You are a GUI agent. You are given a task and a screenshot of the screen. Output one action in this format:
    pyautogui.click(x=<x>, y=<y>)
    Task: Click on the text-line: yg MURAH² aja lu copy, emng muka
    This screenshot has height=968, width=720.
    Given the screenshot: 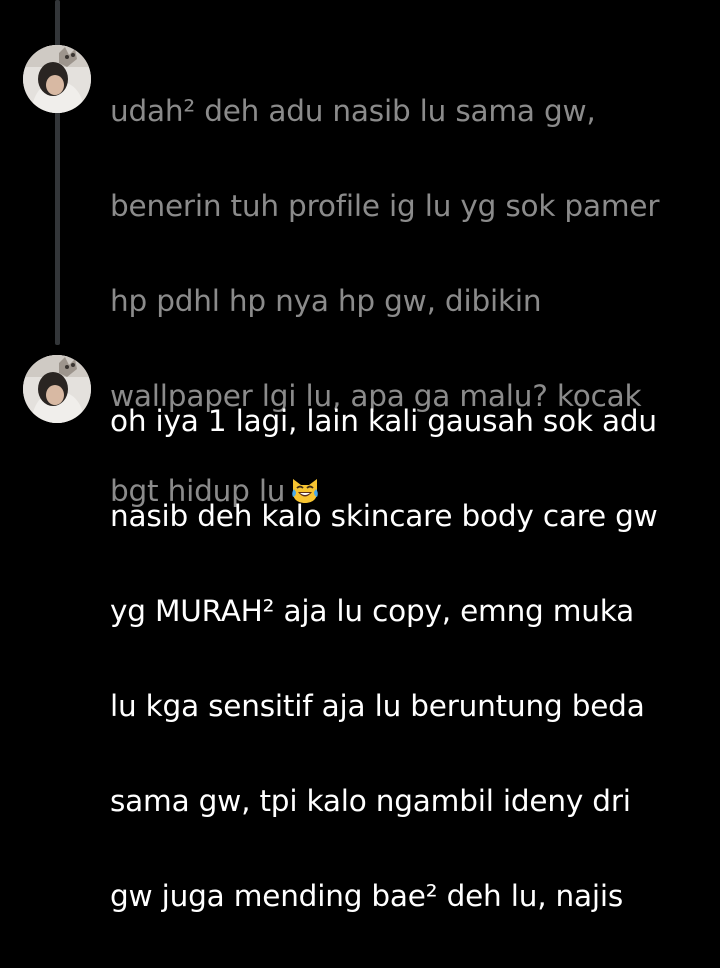 What is the action you would take?
    pyautogui.click(x=372, y=610)
    